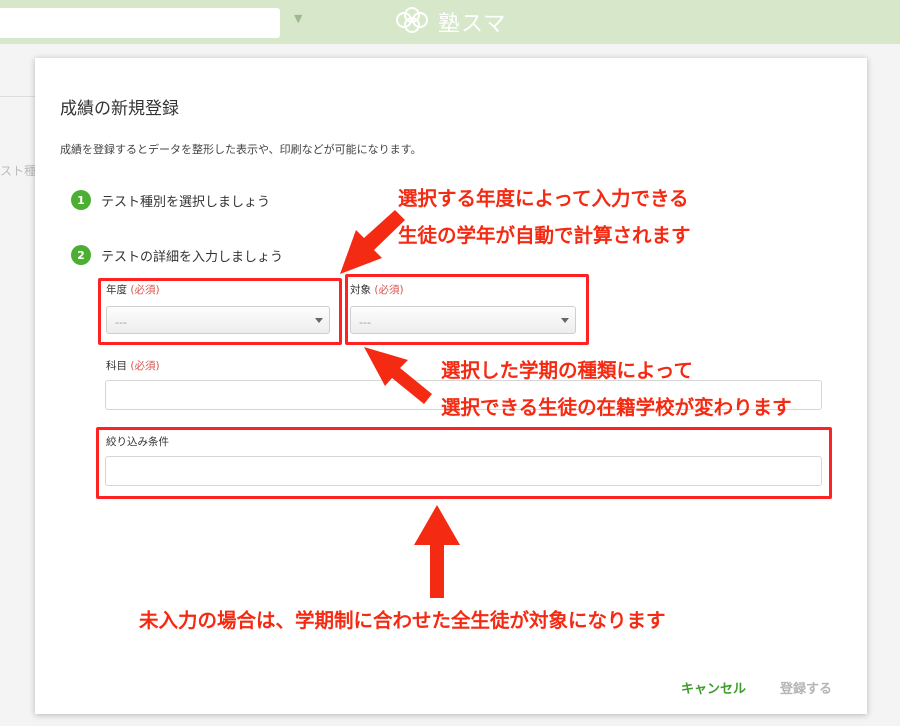 This screenshot has height=726, width=900. Describe the element at coordinates (543, 198) in the screenshot. I see `annotation-year-line1: 選択する年度によって入力できる` at that location.